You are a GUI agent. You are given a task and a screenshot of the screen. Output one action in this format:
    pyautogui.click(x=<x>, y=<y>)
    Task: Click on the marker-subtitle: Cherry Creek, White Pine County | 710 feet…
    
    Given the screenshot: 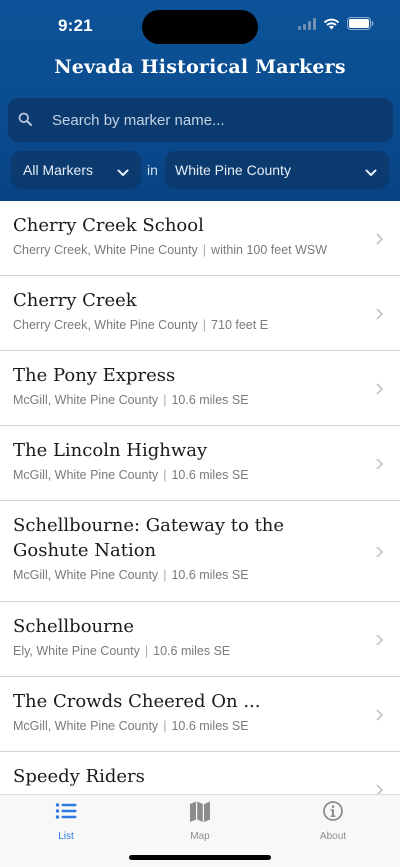 What is the action you would take?
    pyautogui.click(x=186, y=325)
    